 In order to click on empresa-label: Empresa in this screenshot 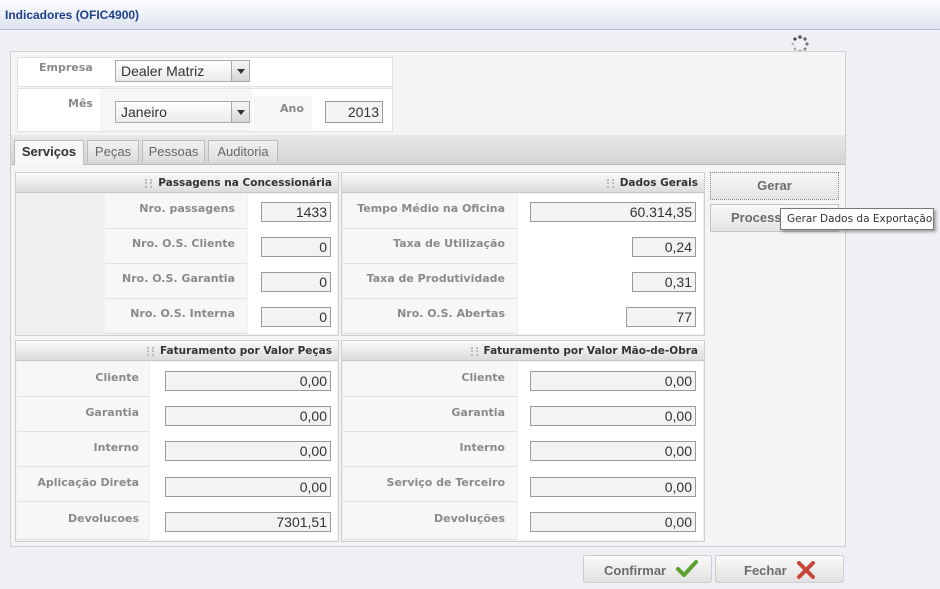, I will do `click(66, 67)`.